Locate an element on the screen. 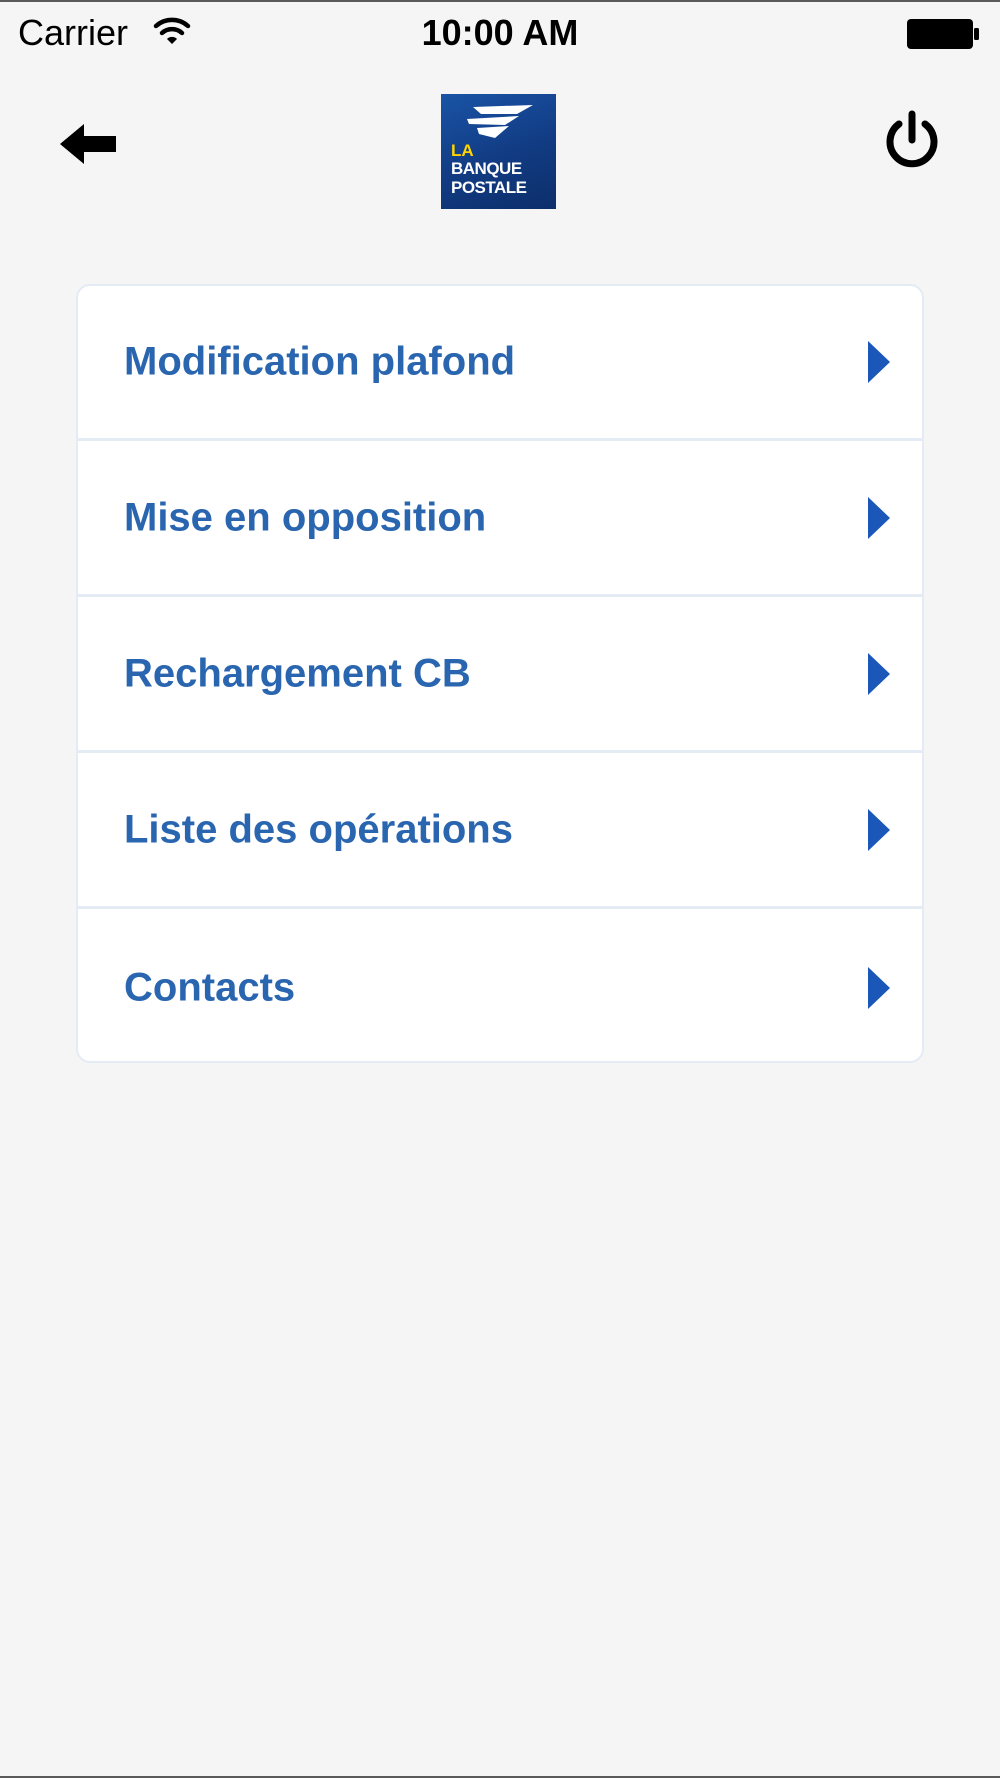 The width and height of the screenshot is (1000, 1778). menu-item-liste-des-operations: Liste des opérations is located at coordinates (500, 831).